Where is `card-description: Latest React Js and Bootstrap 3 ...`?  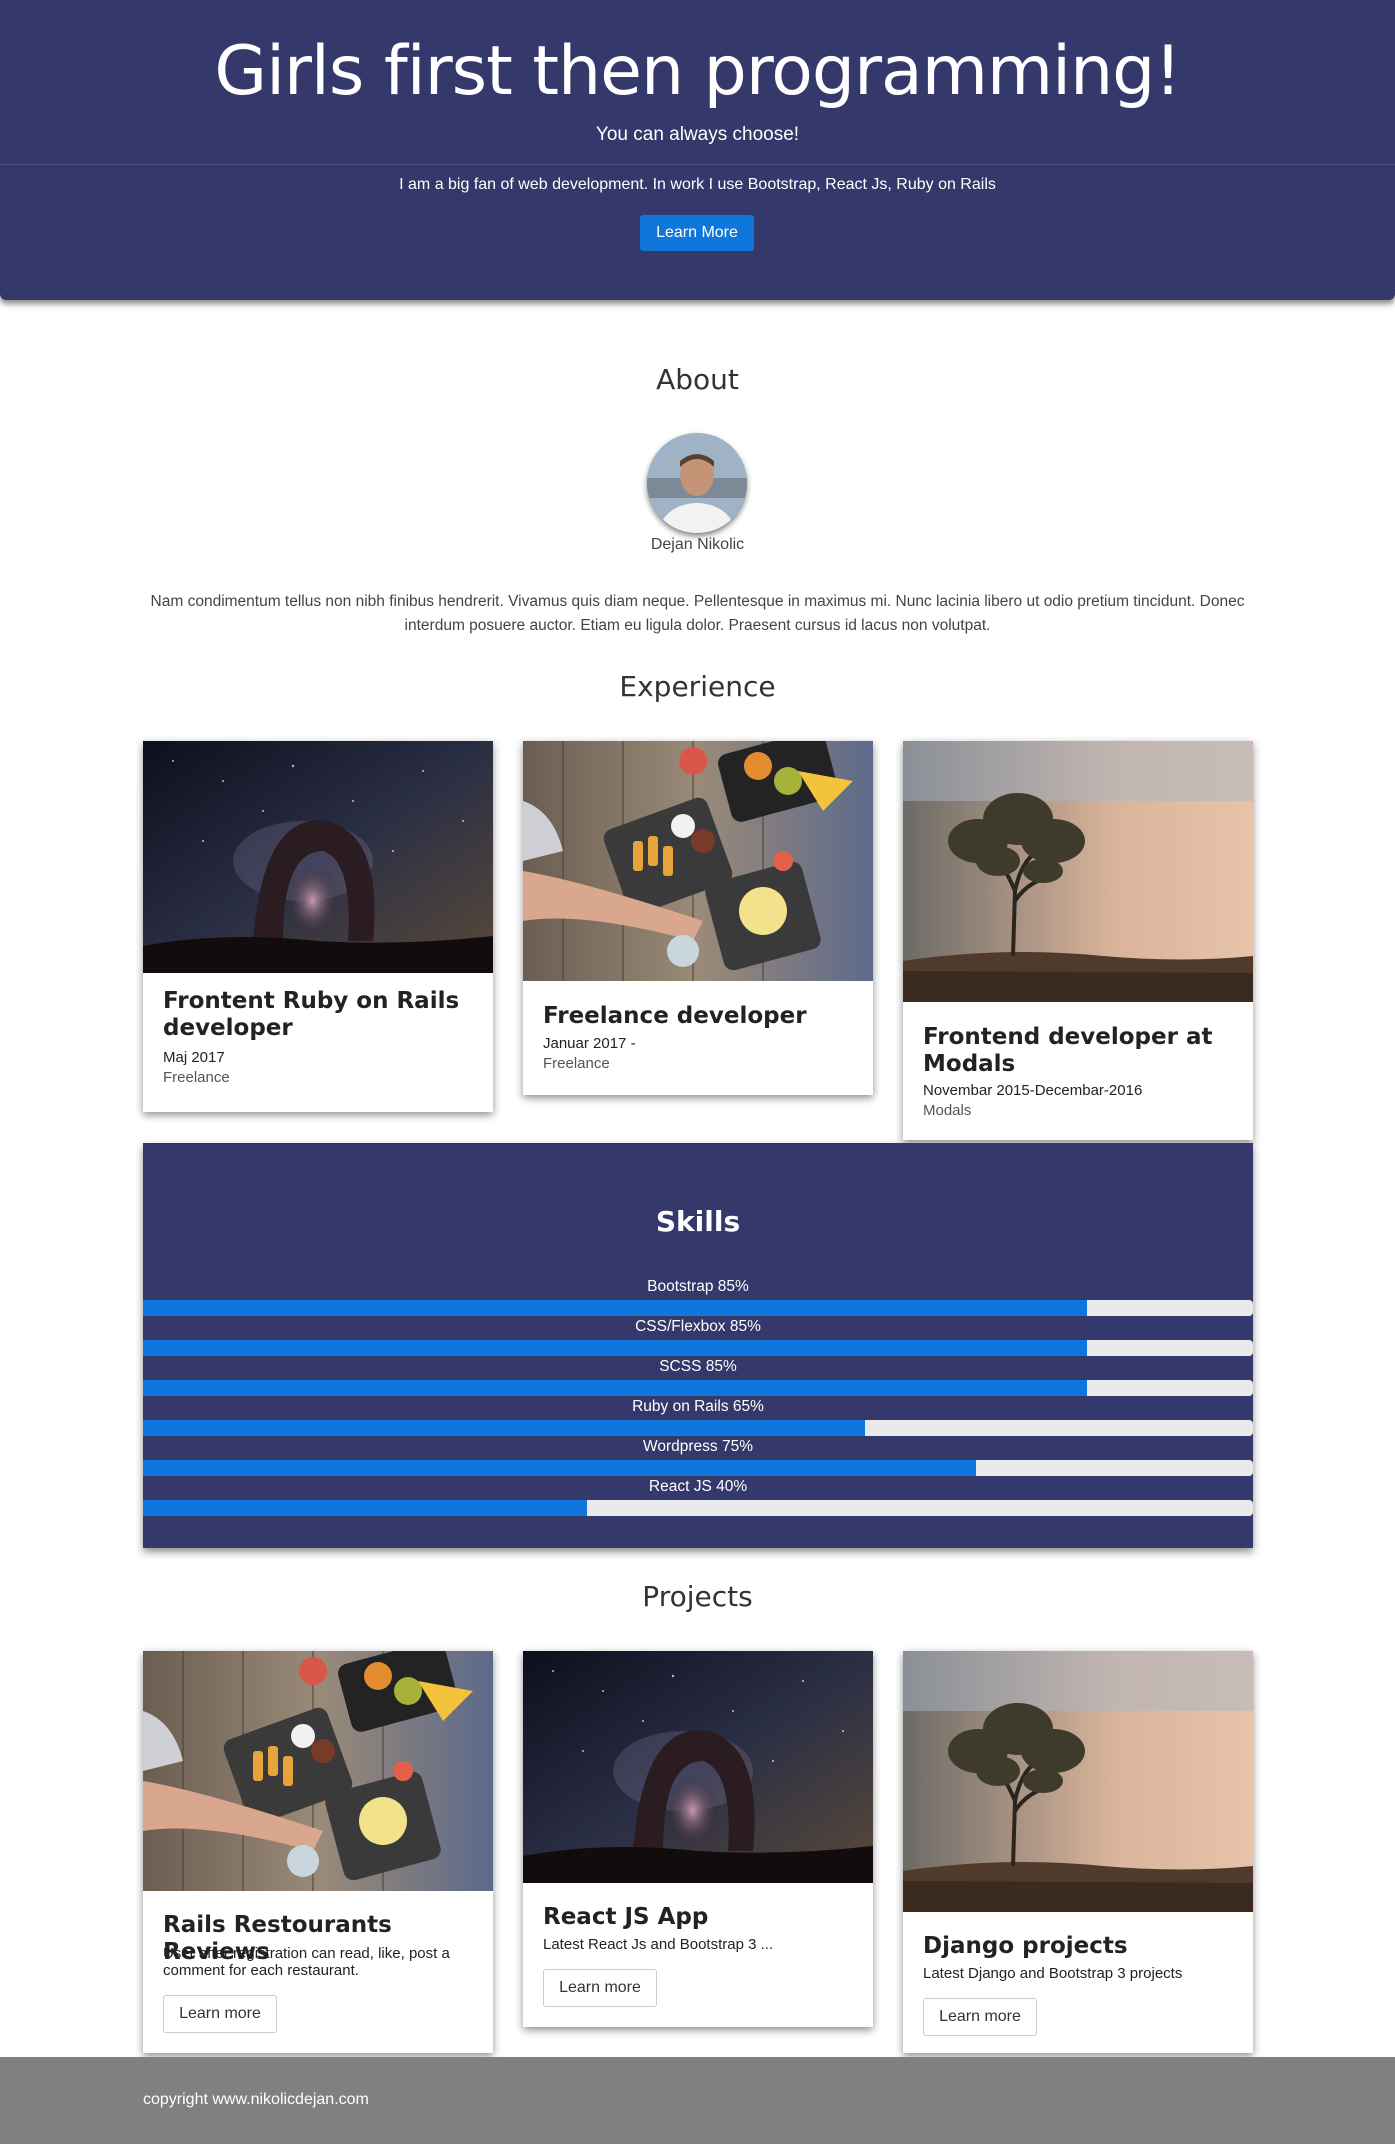
card-description: Latest React Js and Bootstrap 3 ... is located at coordinates (658, 1944).